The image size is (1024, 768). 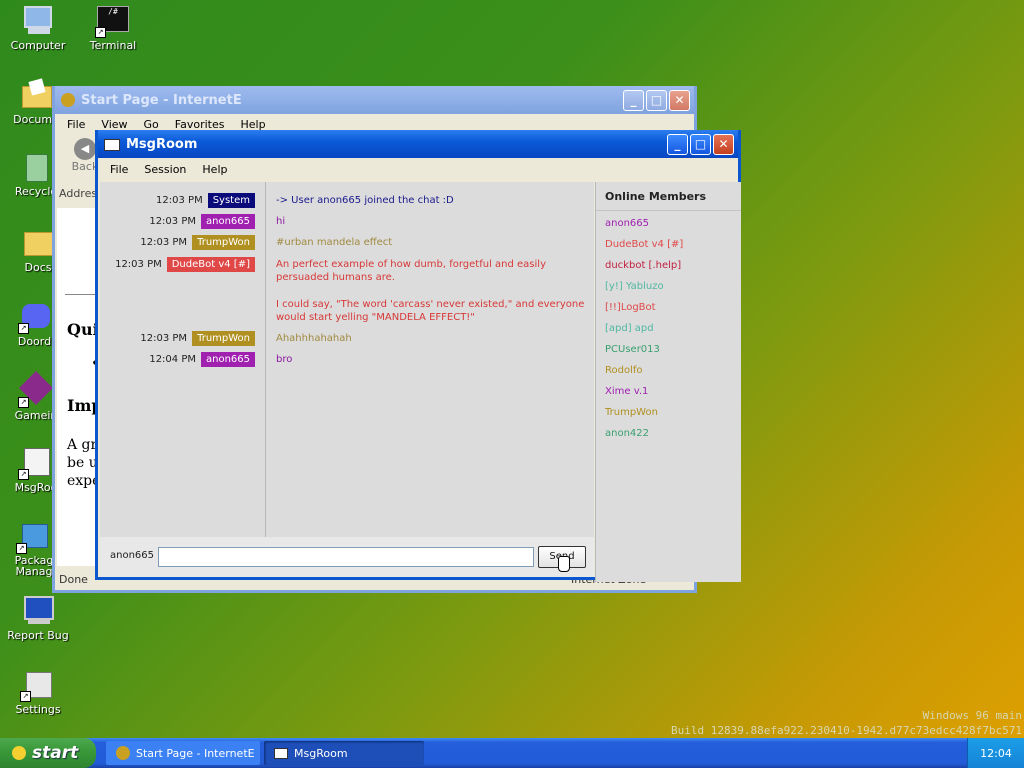 I want to click on menu-favorites: Favorites, so click(x=200, y=124).